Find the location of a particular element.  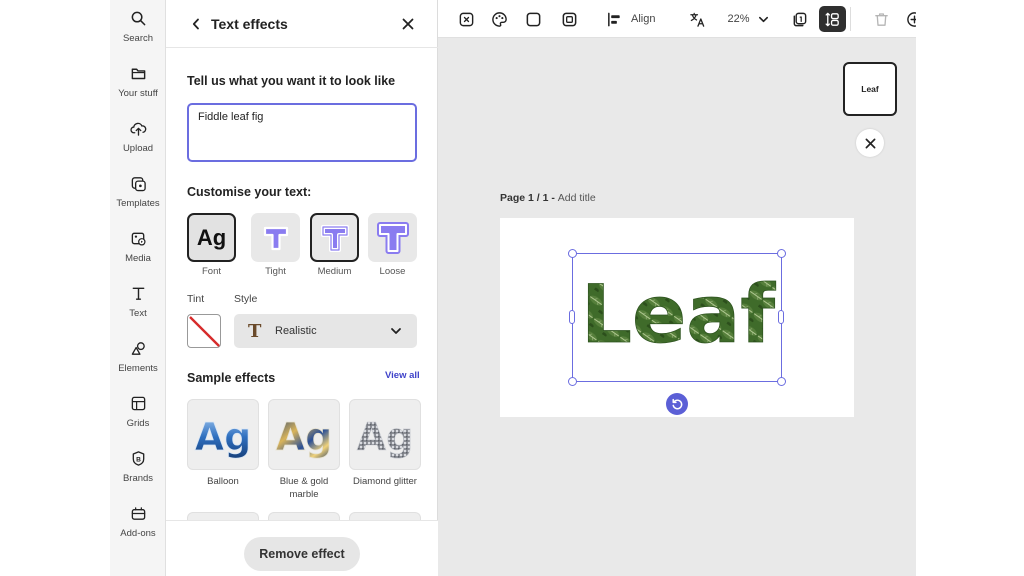

crop-icon is located at coordinates (466, 19).